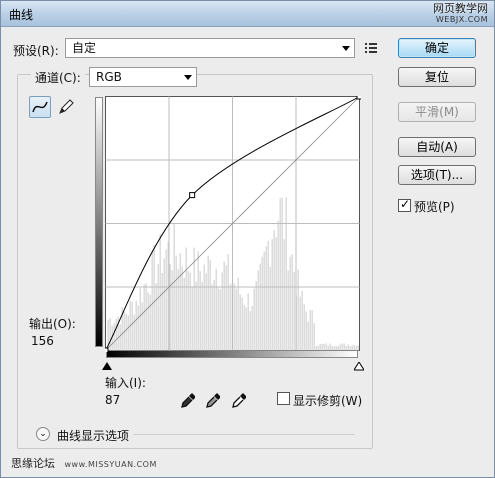 Image resolution: width=495 pixels, height=478 pixels. What do you see at coordinates (99, 222) in the screenshot?
I see `output-gradient-bar` at bounding box center [99, 222].